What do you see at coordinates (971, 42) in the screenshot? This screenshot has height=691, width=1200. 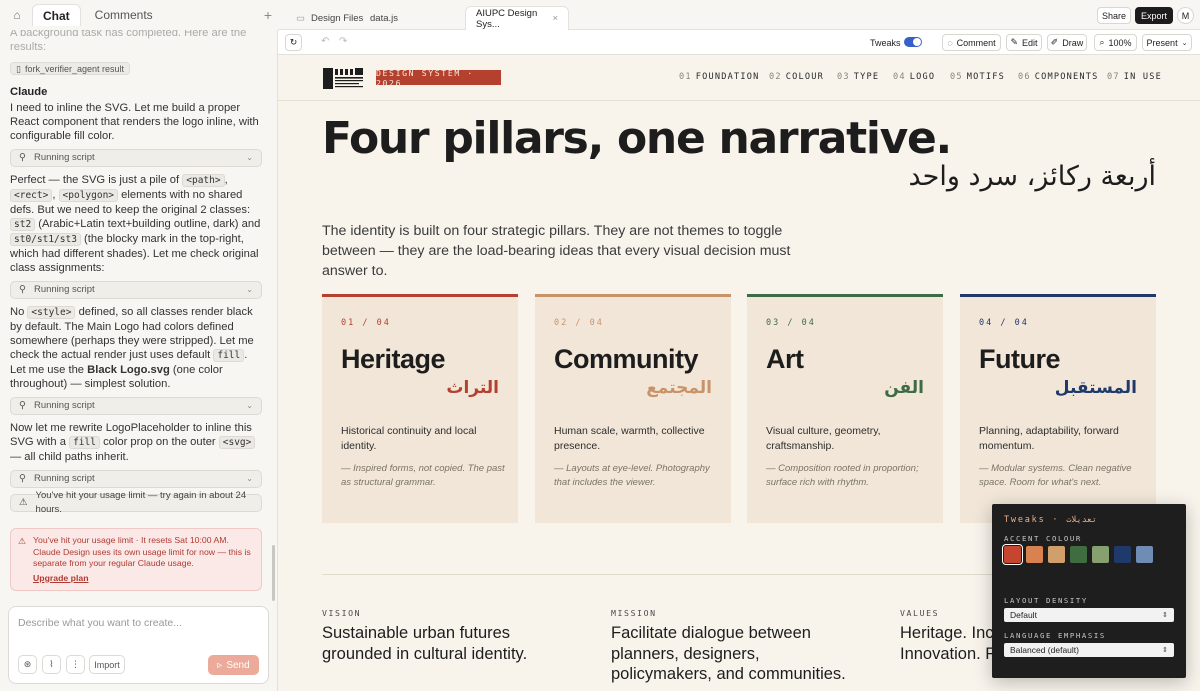 I see `comment-button: ◌ Comment` at bounding box center [971, 42].